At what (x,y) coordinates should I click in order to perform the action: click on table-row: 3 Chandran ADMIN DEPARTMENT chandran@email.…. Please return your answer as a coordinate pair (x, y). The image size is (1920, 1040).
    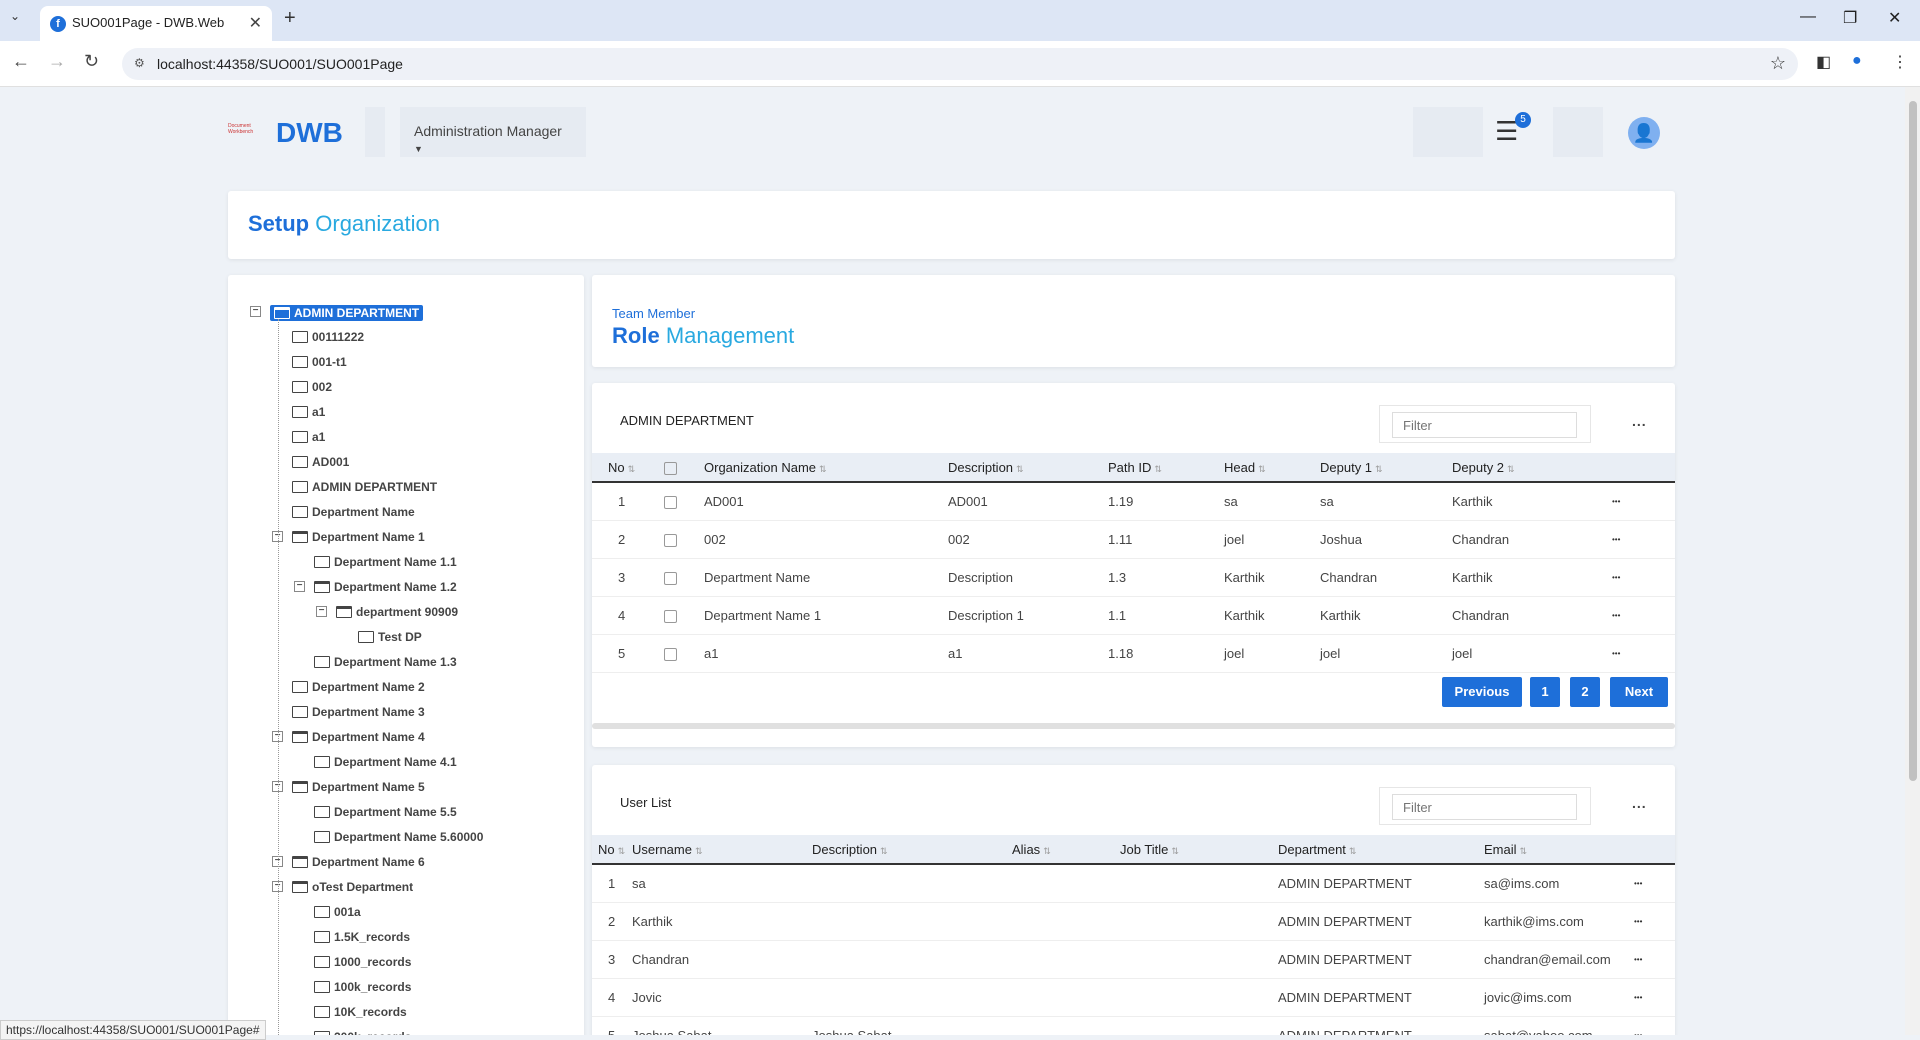
    Looking at the image, I should click on (1133, 959).